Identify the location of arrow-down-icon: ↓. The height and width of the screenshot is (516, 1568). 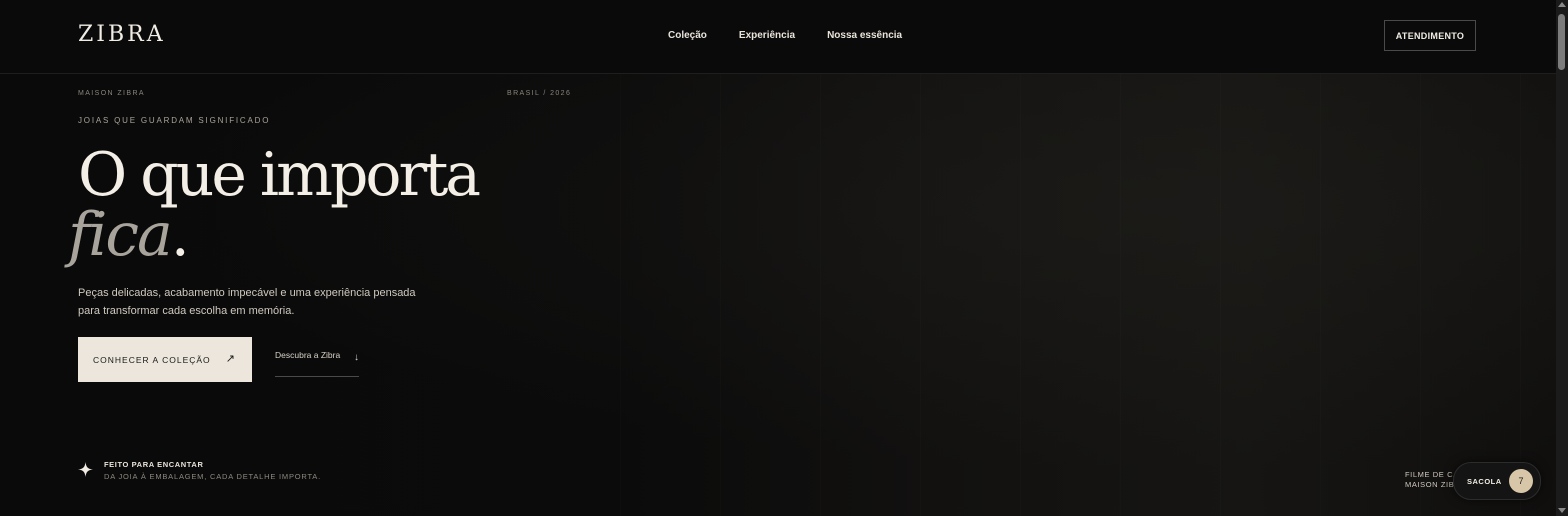
(356, 357).